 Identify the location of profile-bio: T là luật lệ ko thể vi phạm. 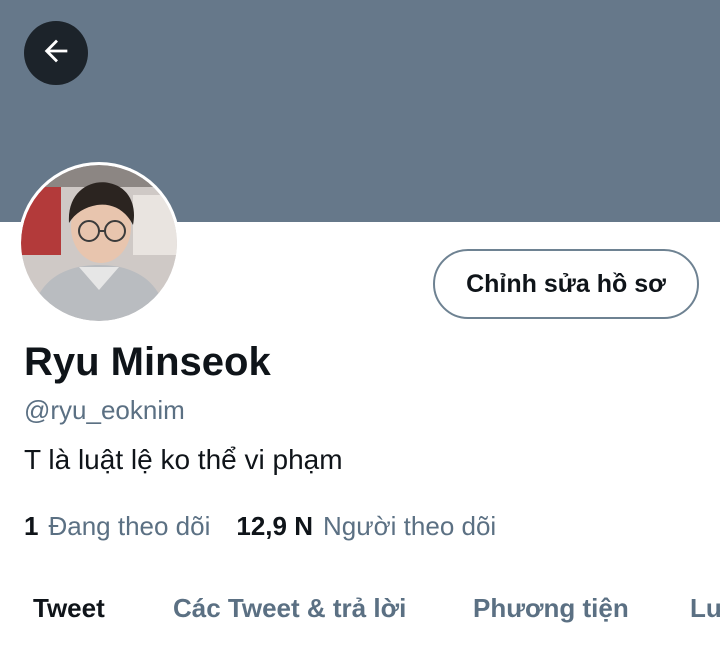
(183, 459).